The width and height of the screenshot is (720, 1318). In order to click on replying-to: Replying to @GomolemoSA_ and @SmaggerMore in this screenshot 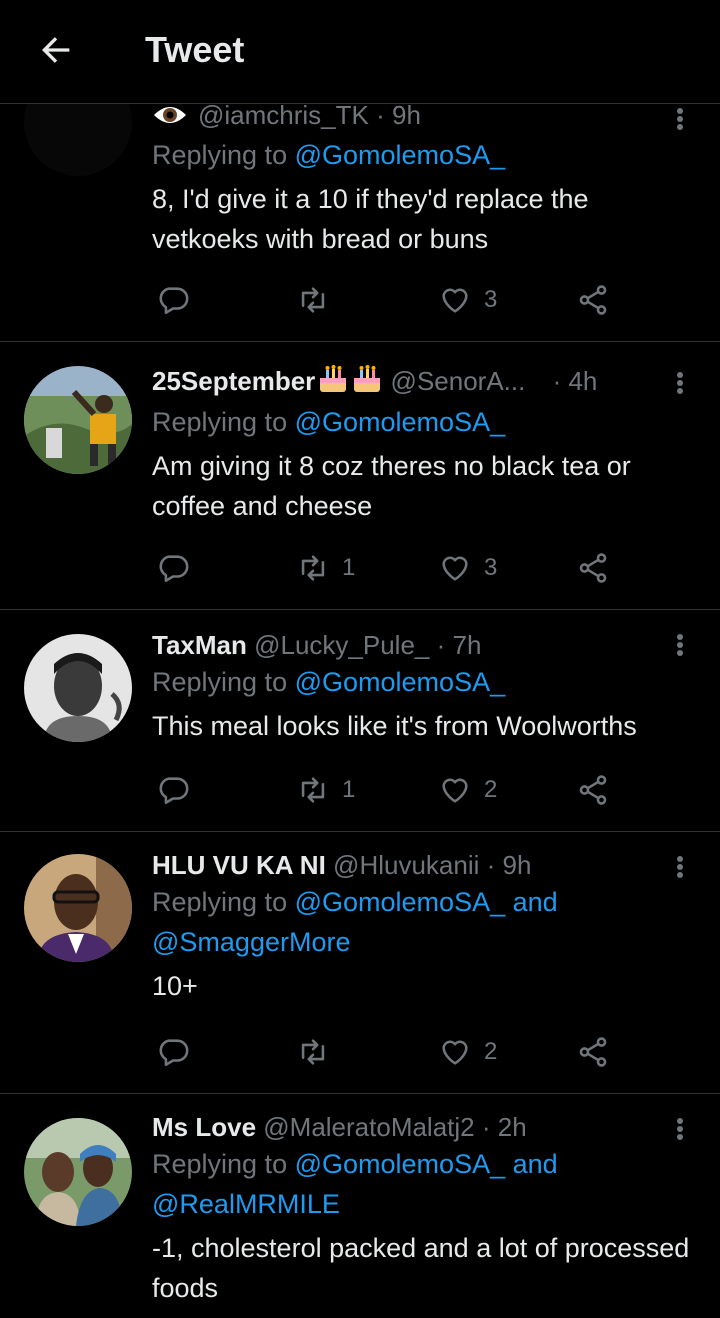, I will do `click(355, 922)`.